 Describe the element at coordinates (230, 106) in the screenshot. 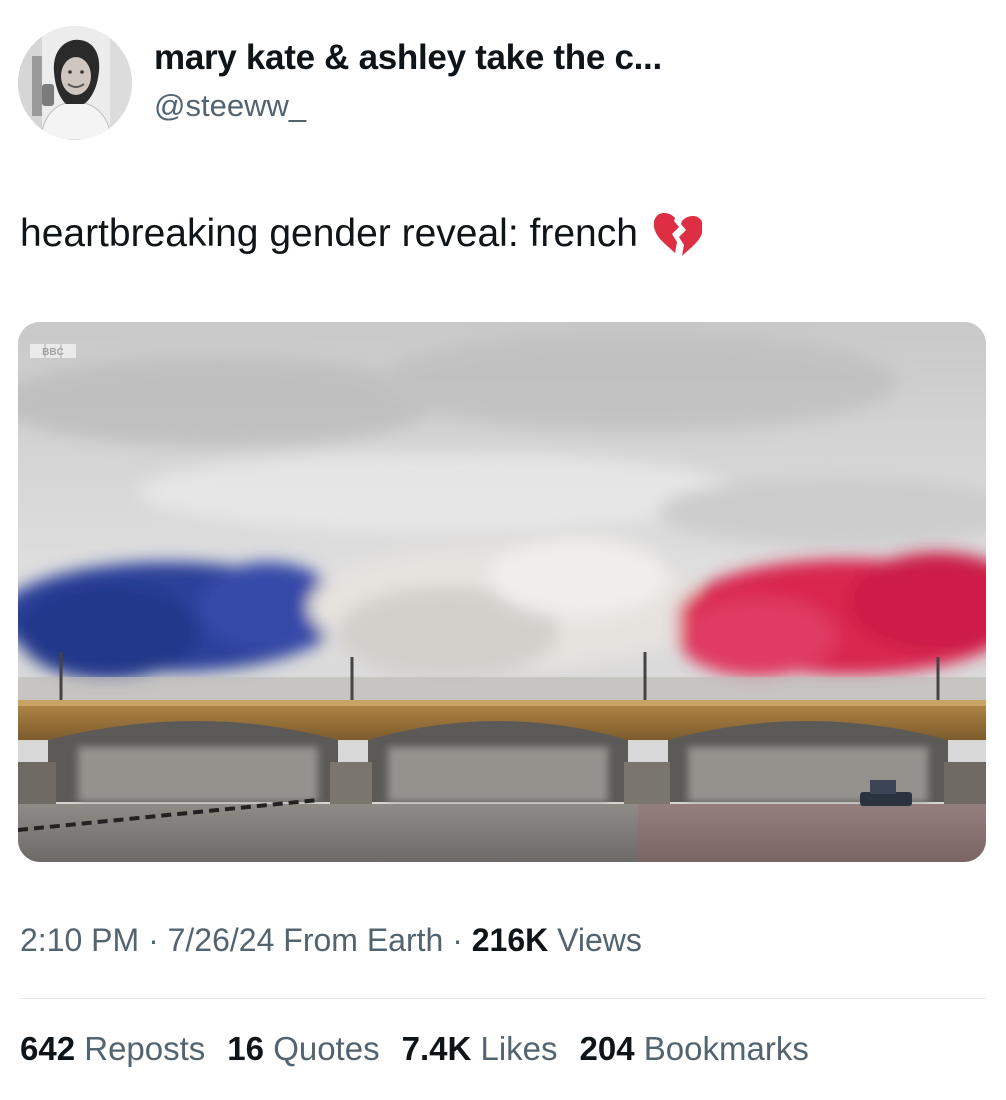

I see `author-handle: @steeww_` at that location.